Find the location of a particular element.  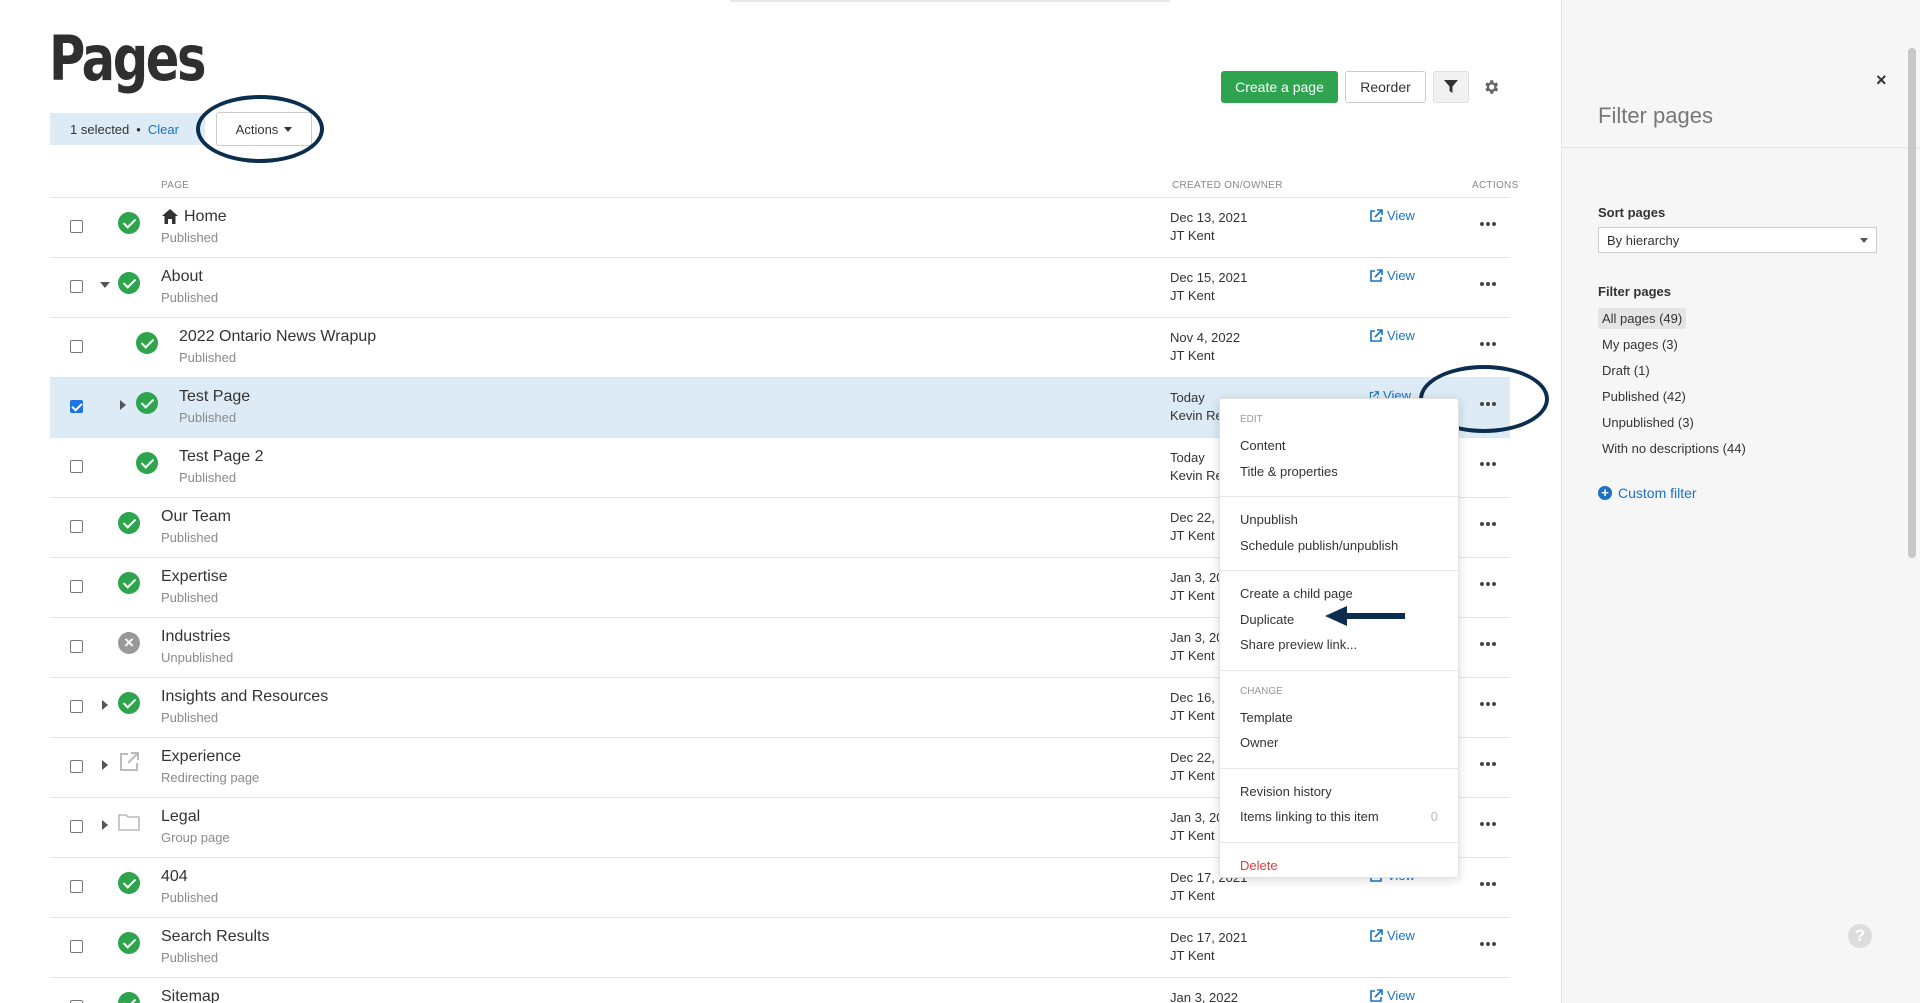

page-title-link: Legal is located at coordinates (180, 817).